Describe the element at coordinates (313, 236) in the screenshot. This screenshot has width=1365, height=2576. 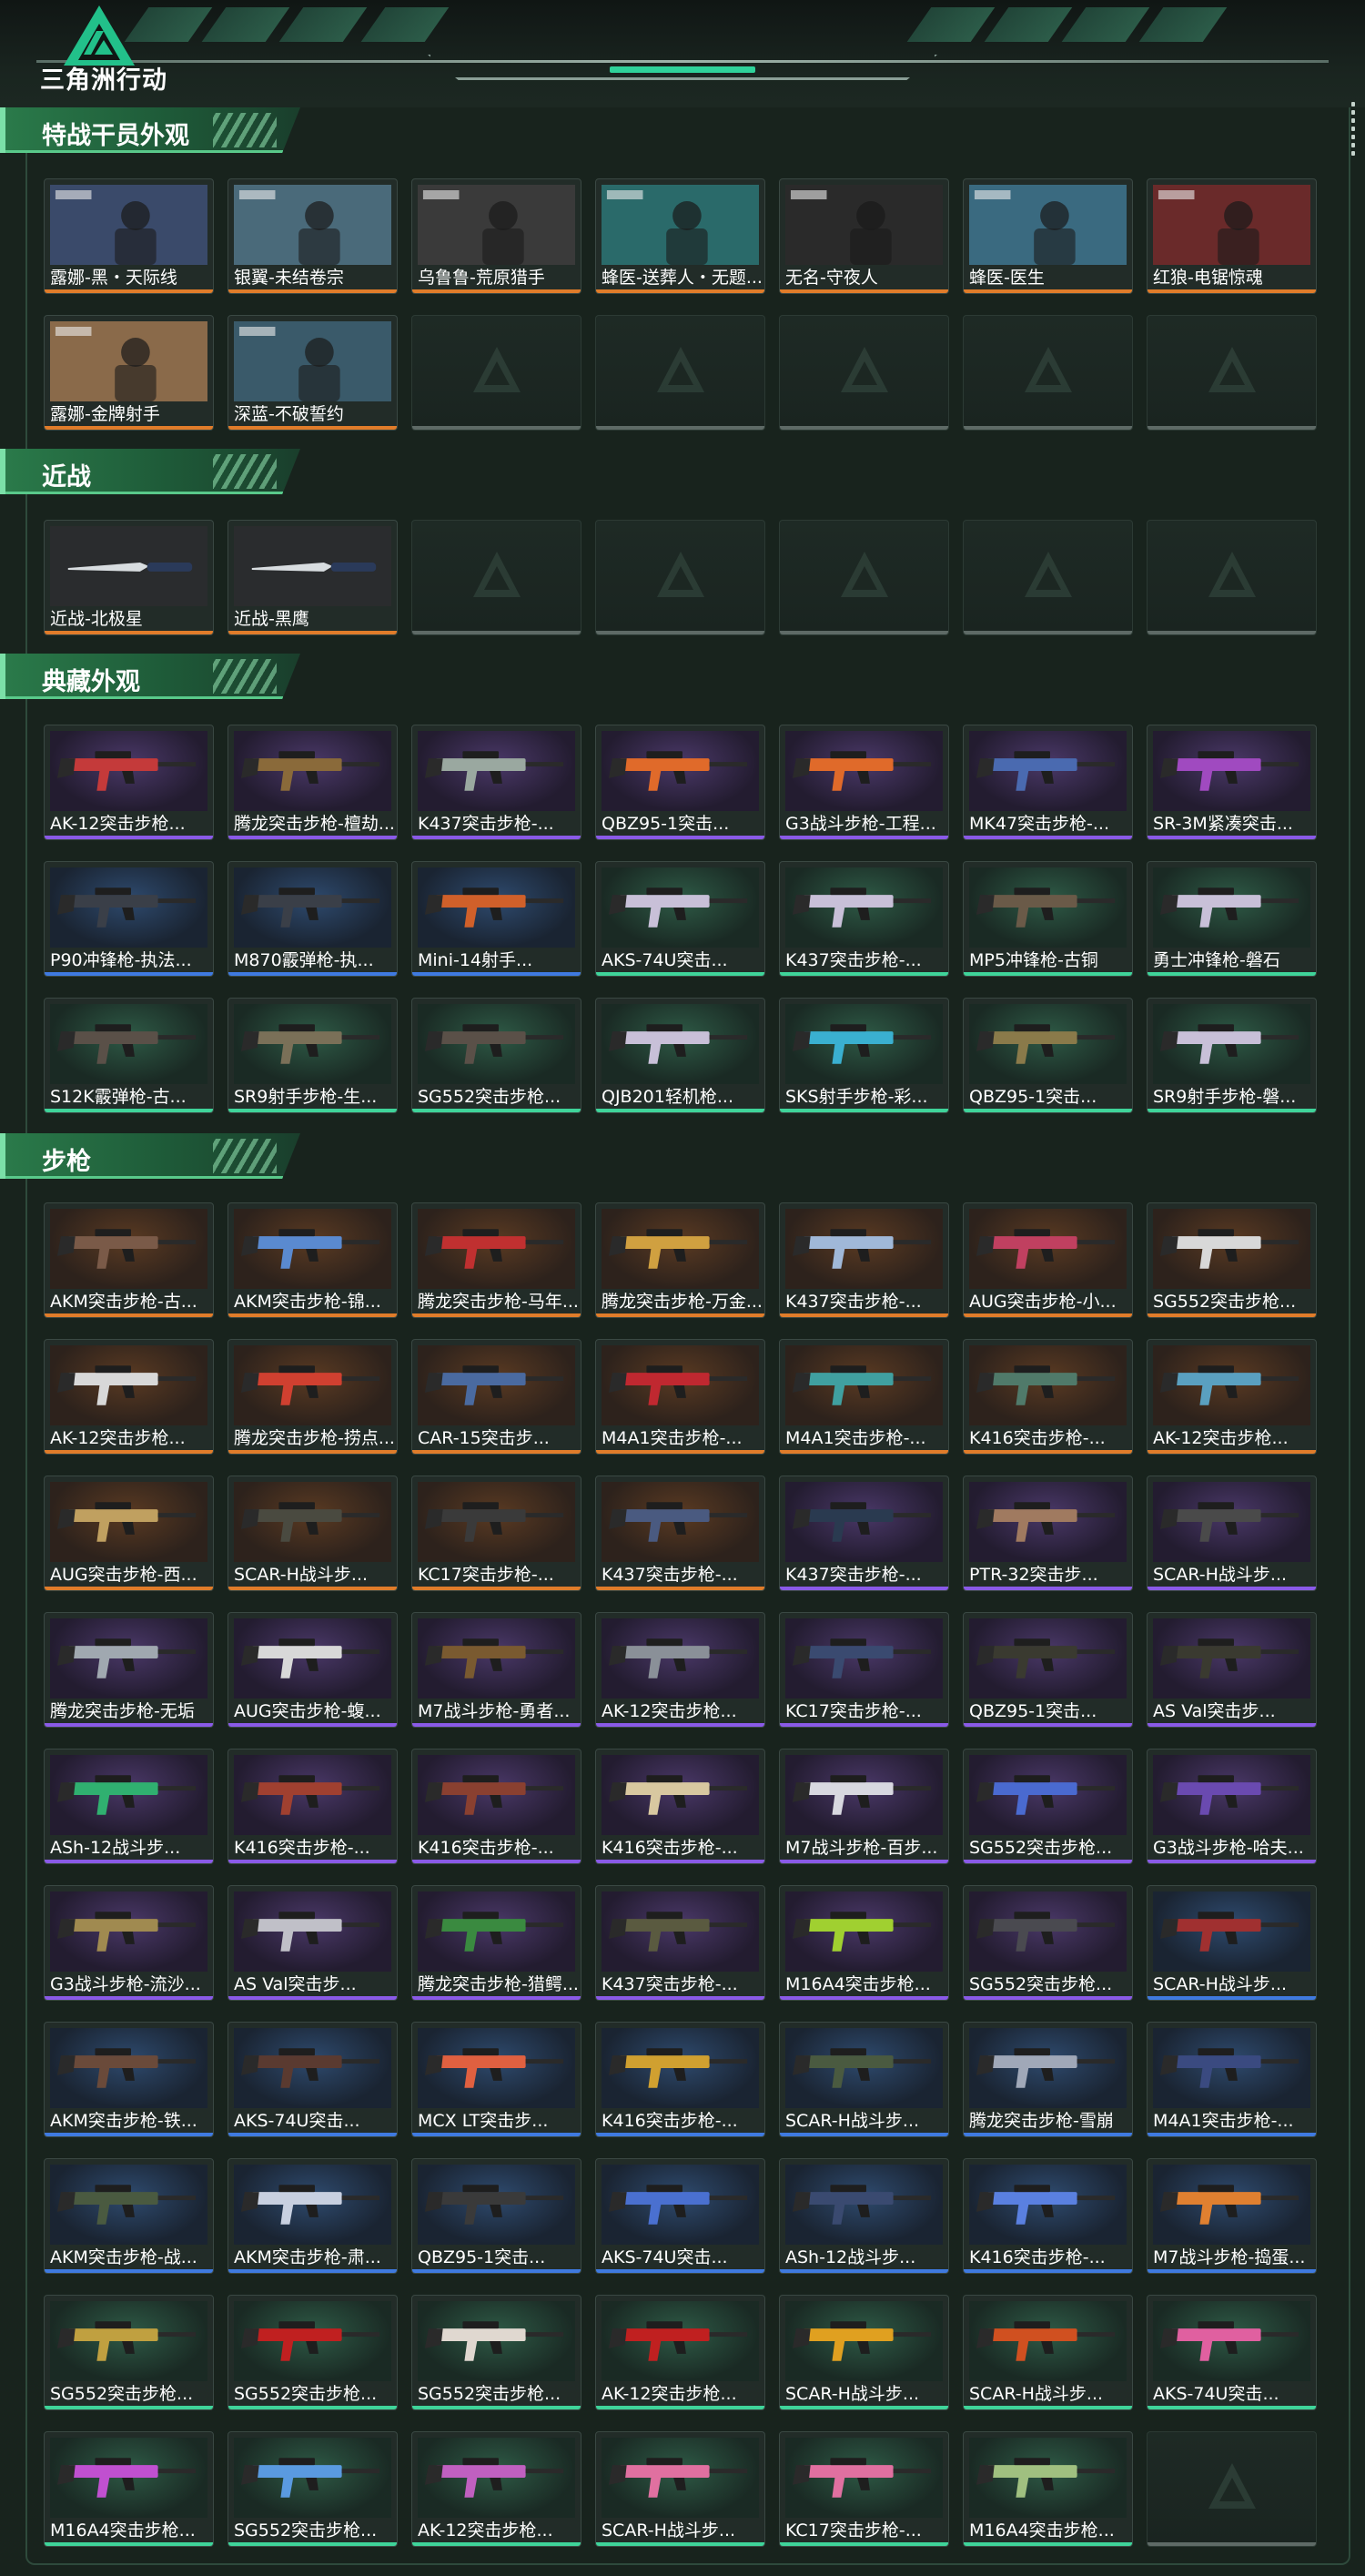
I see `skin-card: 银翼-未结卷宗` at that location.